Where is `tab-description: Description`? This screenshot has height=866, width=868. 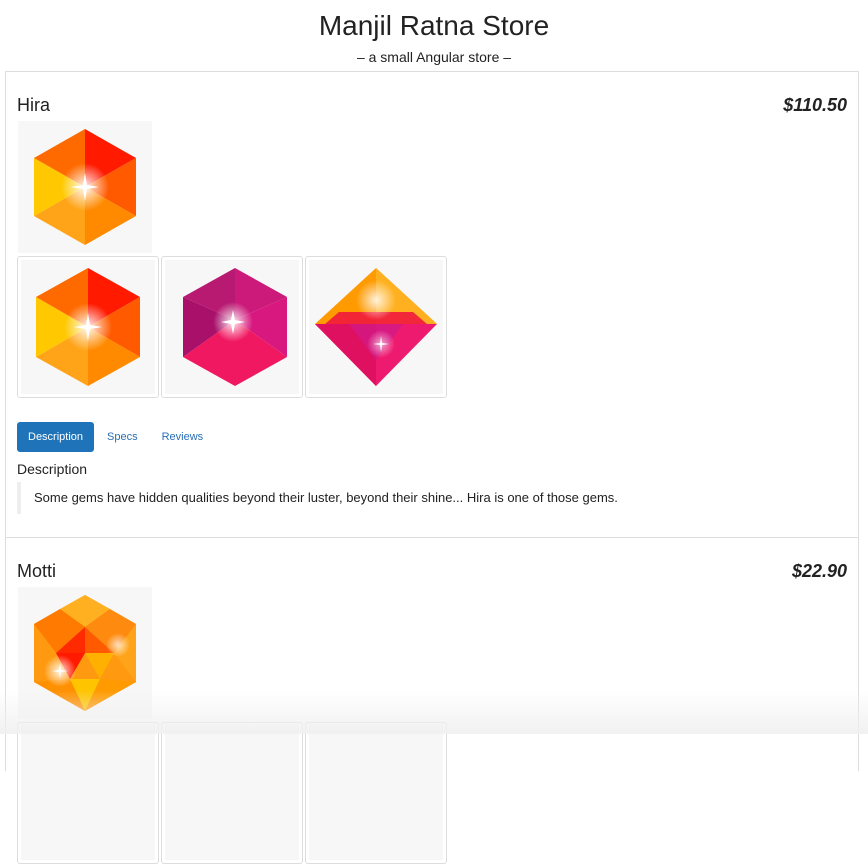 tab-description: Description is located at coordinates (56, 437).